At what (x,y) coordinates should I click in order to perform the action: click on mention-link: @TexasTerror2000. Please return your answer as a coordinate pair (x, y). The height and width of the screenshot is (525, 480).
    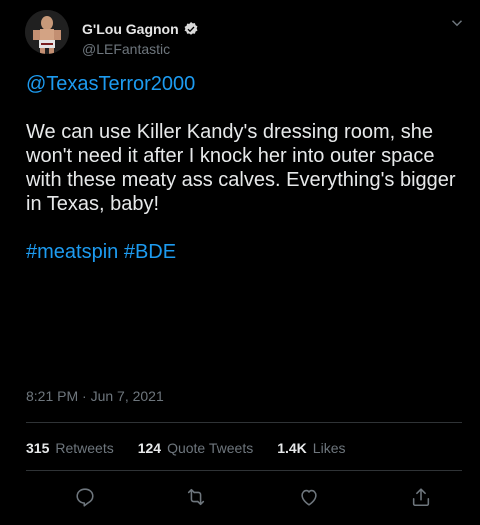
    Looking at the image, I should click on (249, 84).